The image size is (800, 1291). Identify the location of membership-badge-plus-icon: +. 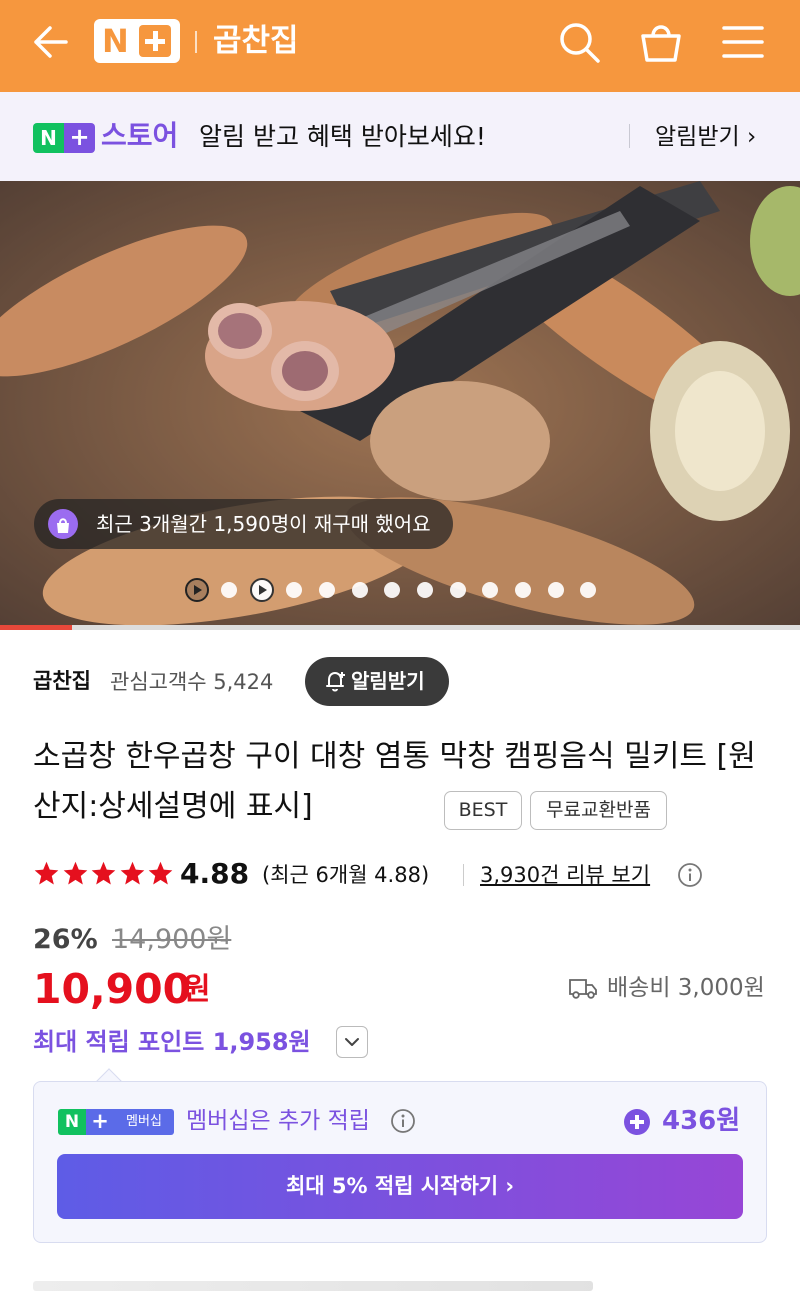
(100, 1122).